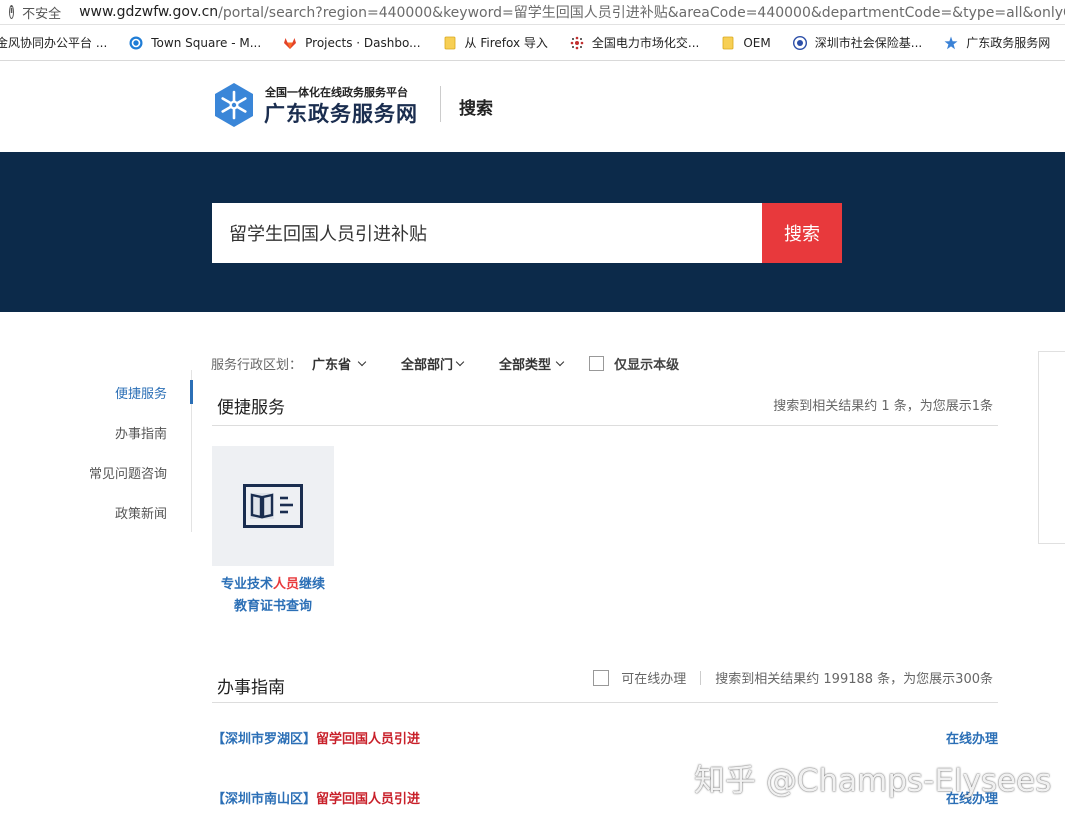  What do you see at coordinates (802, 233) in the screenshot?
I see `search-button: 搜索` at bounding box center [802, 233].